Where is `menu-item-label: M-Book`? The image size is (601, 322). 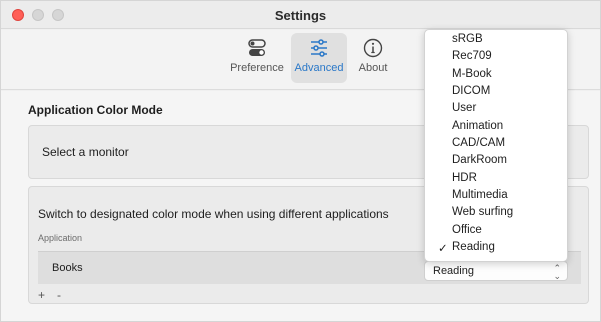 menu-item-label: M-Book is located at coordinates (472, 74).